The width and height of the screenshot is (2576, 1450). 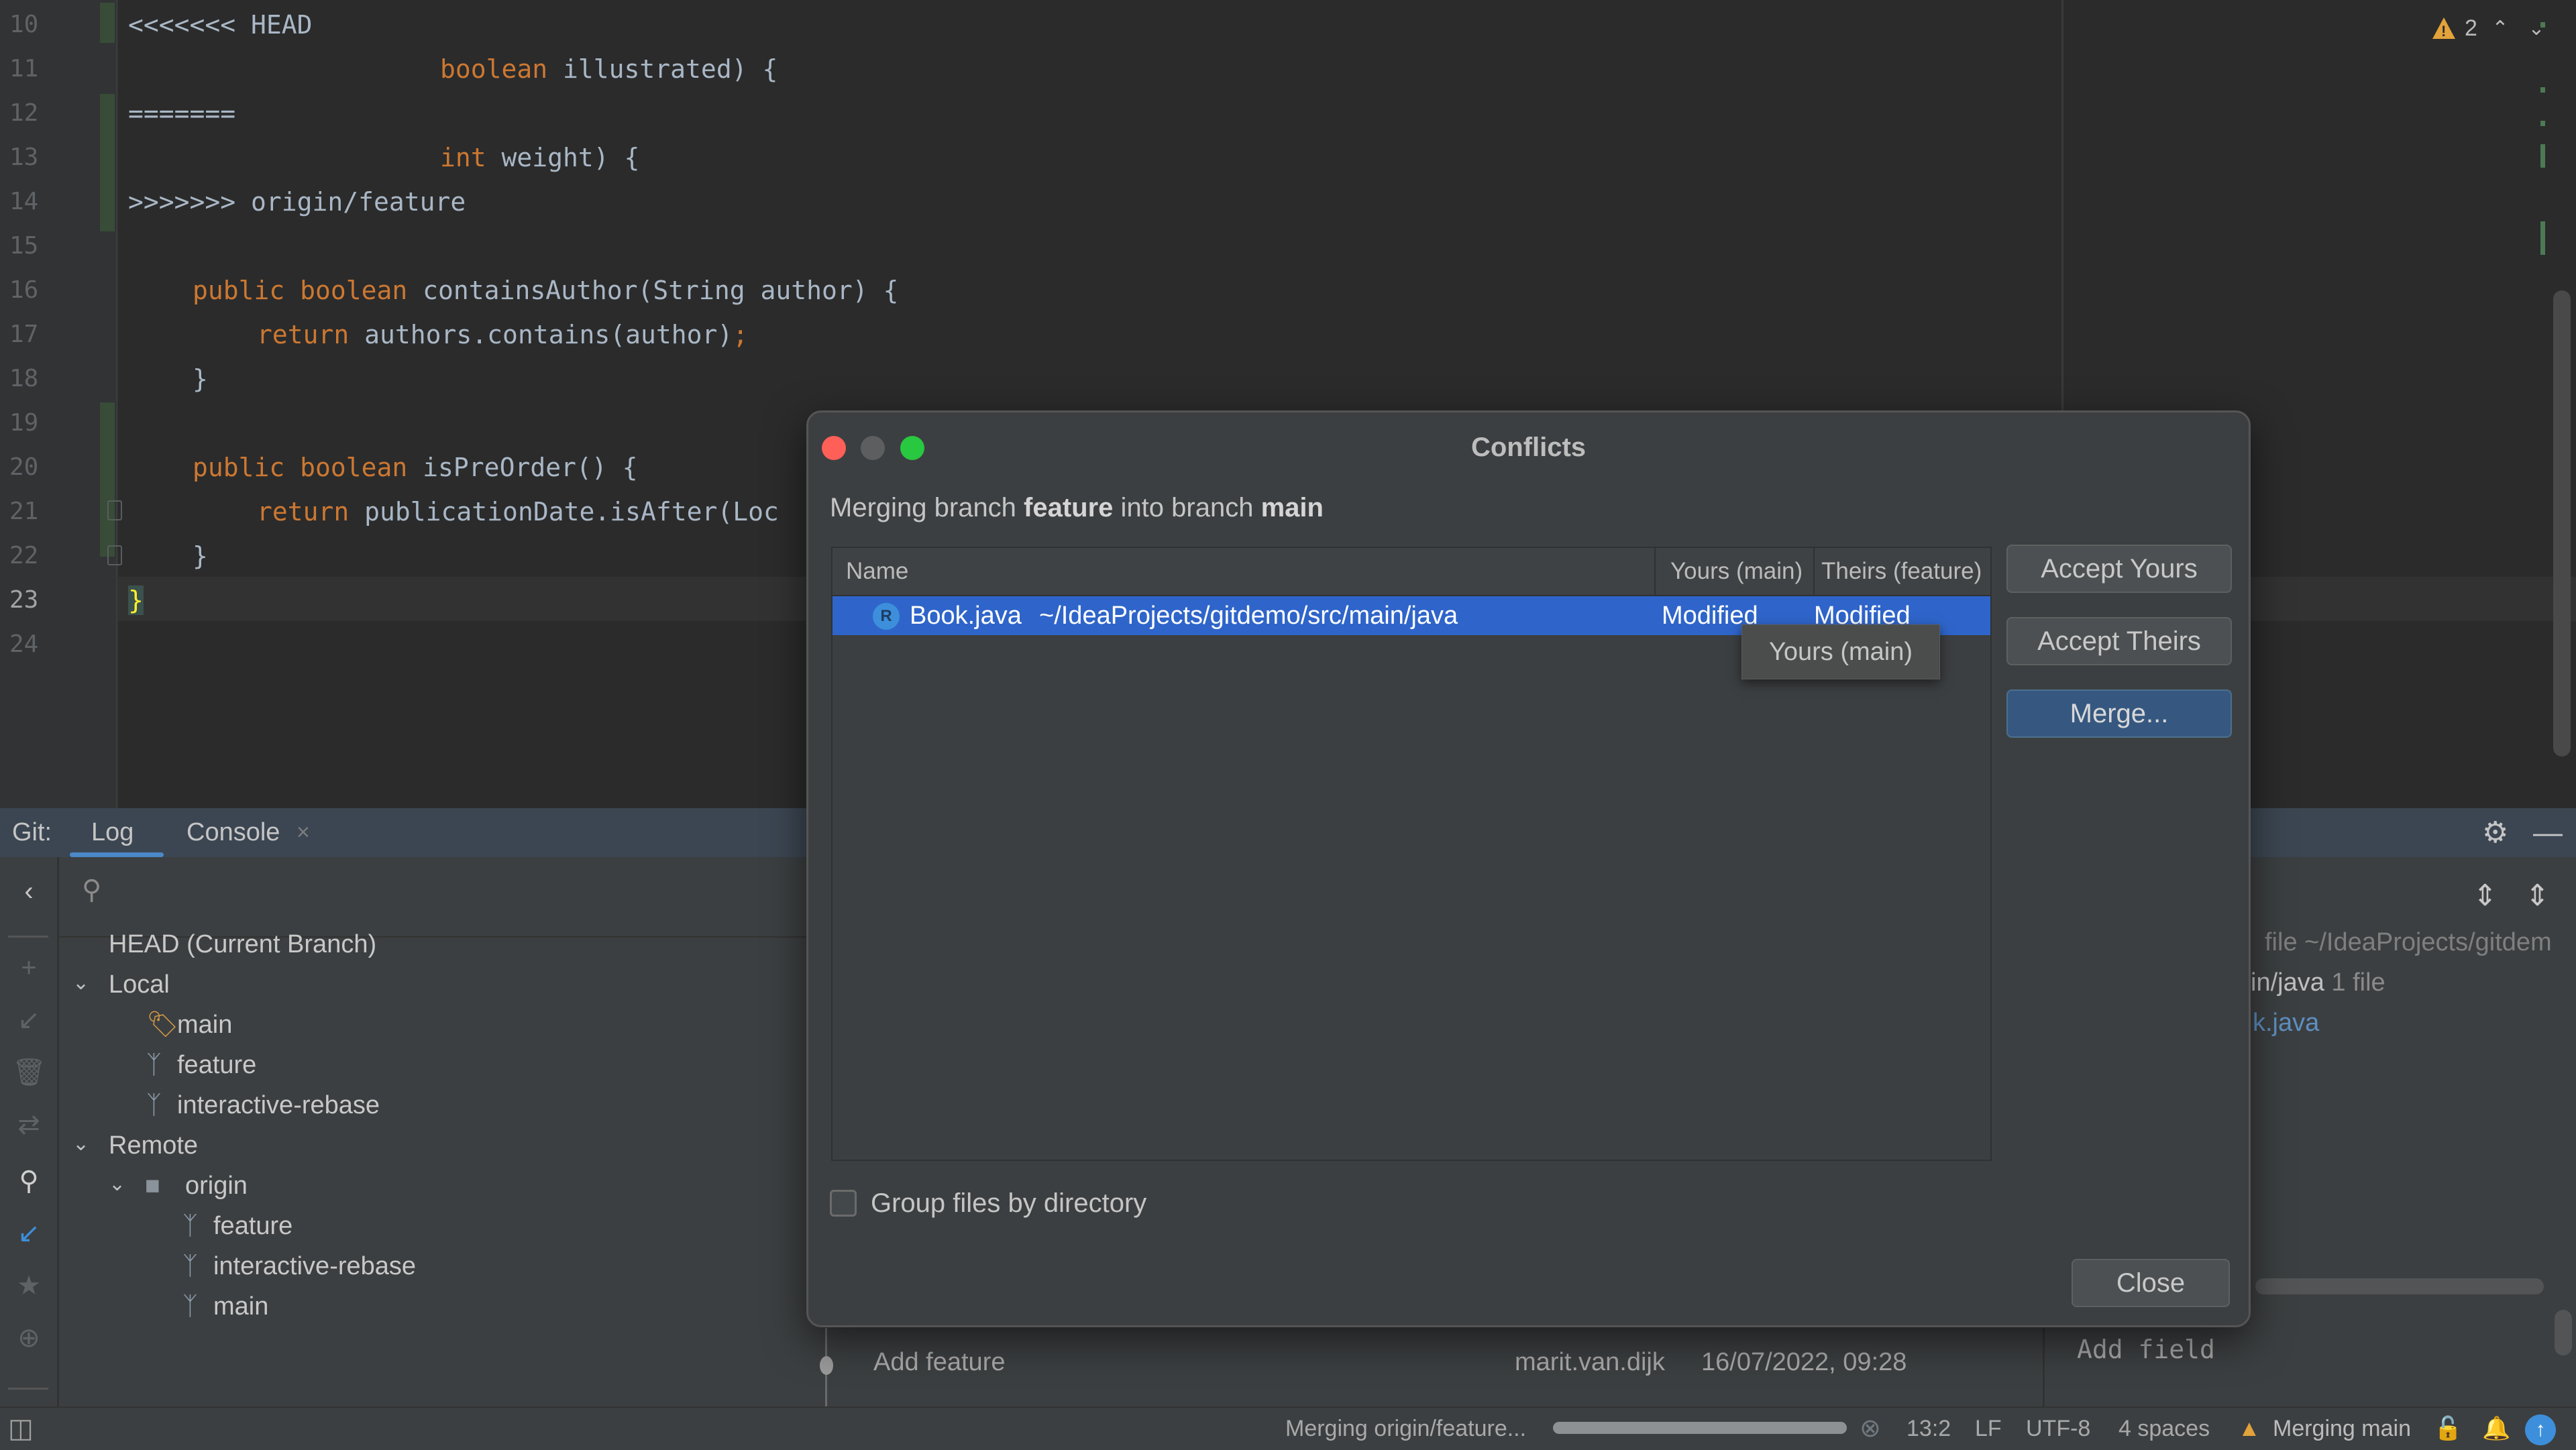 I want to click on tree-item-remote-feature: ᛉ feature, so click(x=237, y=1226).